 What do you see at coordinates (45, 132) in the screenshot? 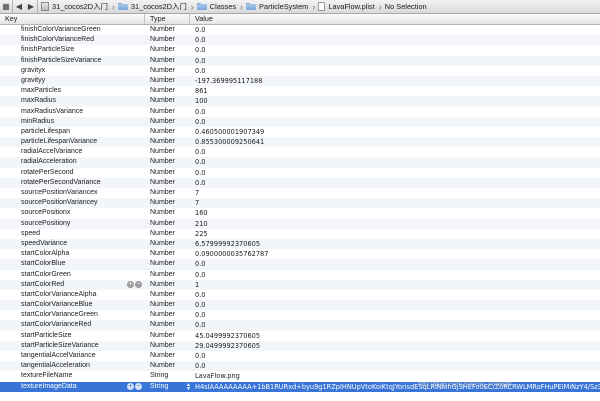
I see `row-key: particleLifespan` at bounding box center [45, 132].